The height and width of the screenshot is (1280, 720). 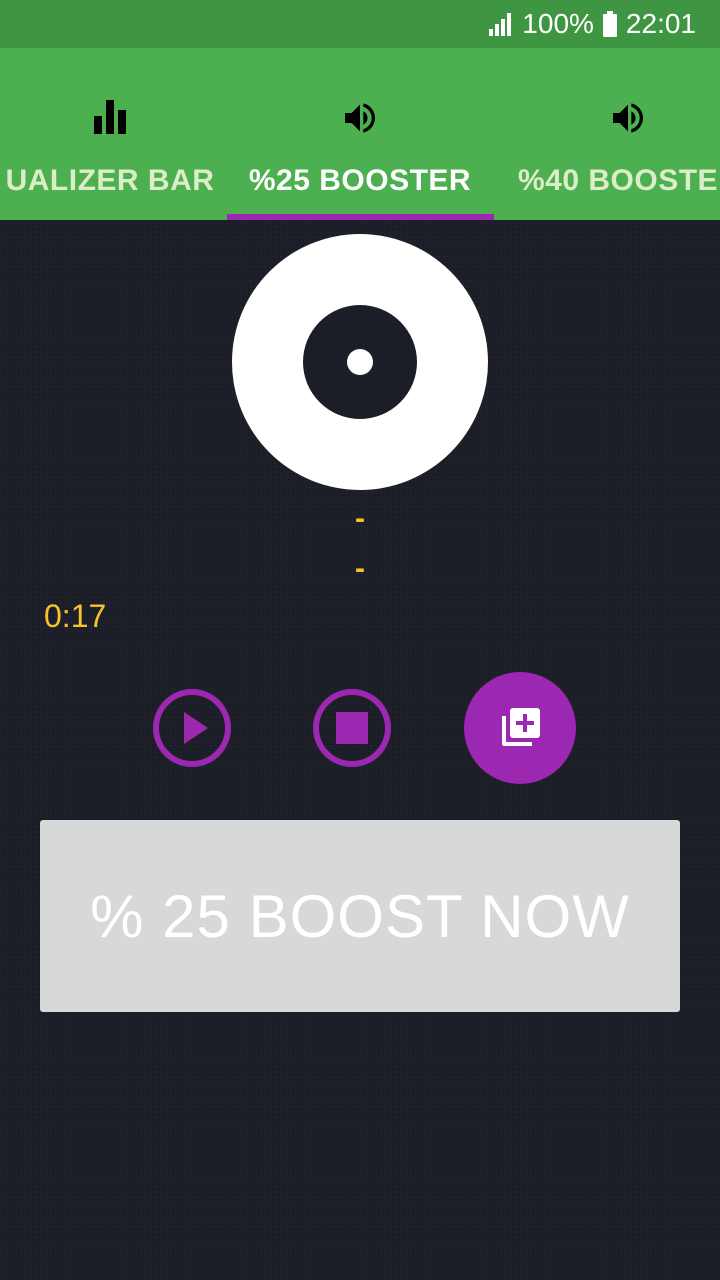 What do you see at coordinates (619, 180) in the screenshot?
I see `tab-label: %40 BOOSTER` at bounding box center [619, 180].